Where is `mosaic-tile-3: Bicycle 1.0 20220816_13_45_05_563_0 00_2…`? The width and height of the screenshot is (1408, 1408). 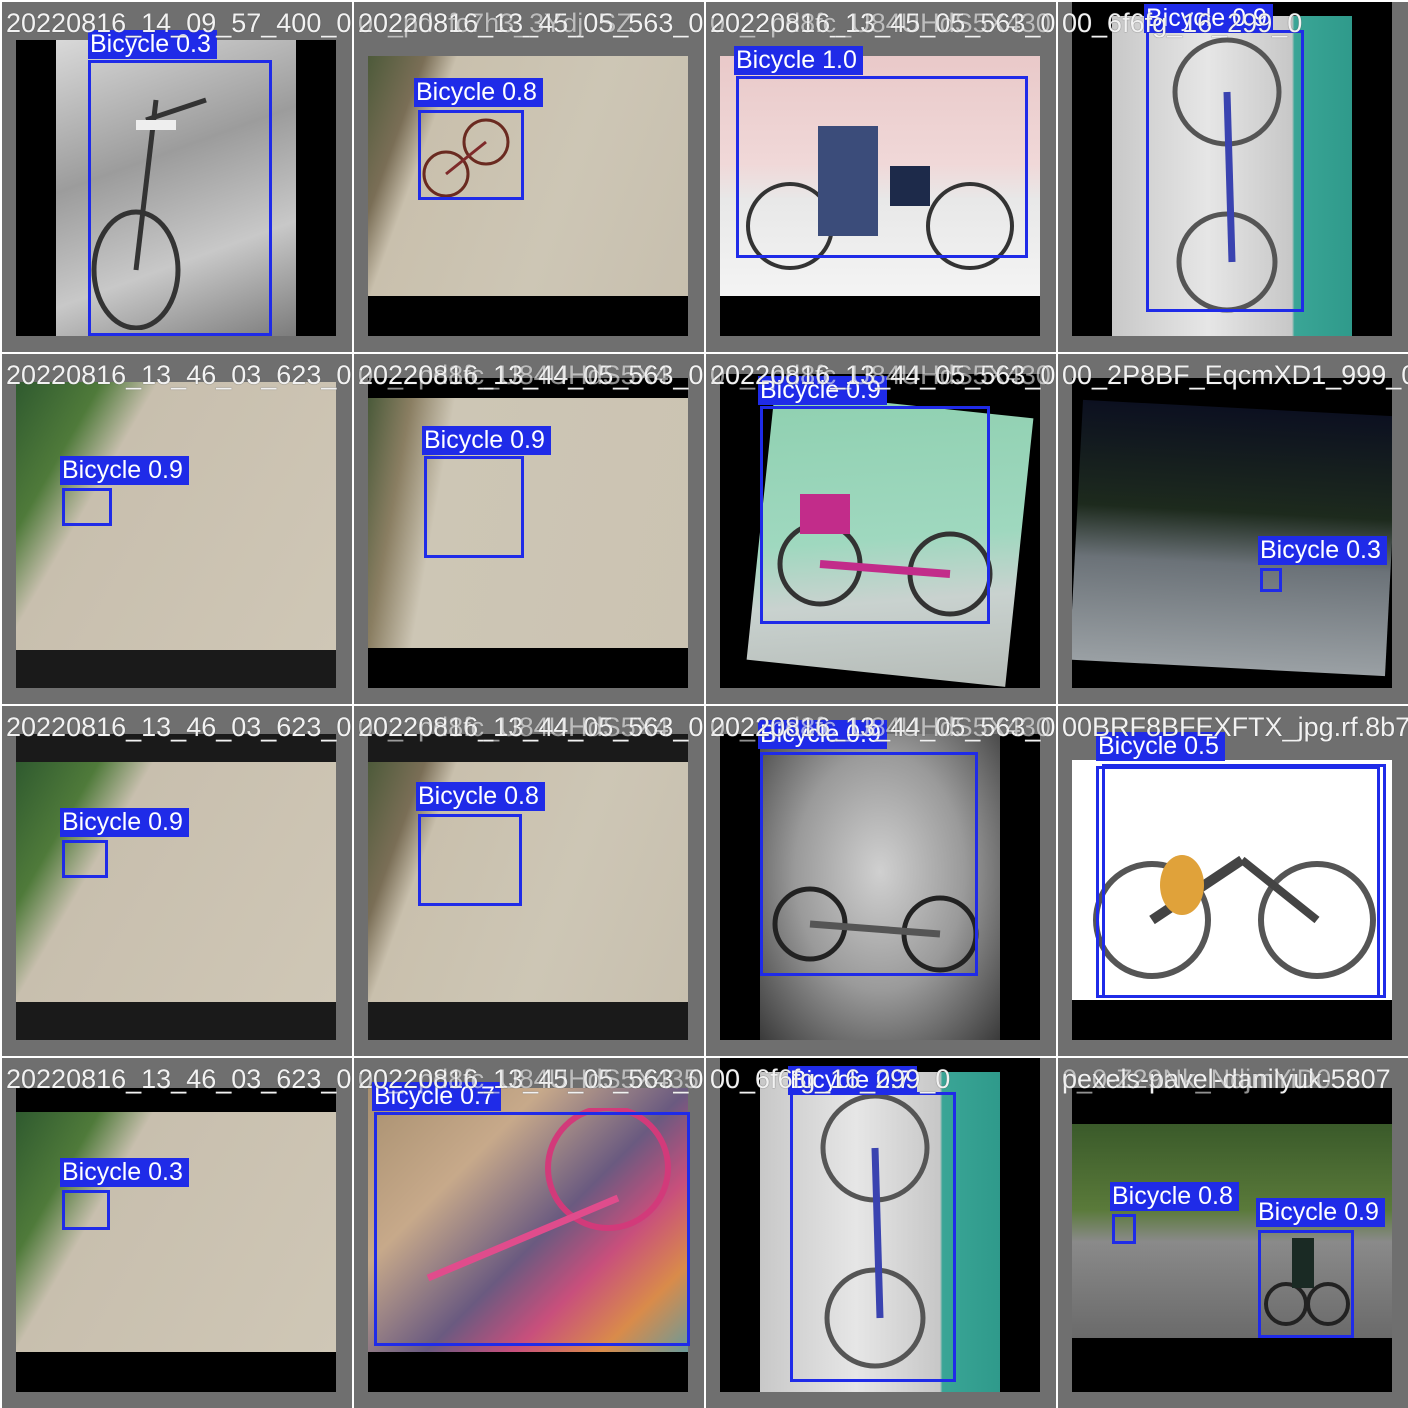 mosaic-tile-3: Bicycle 1.0 20220816_13_45_05_563_0 00_2… is located at coordinates (880, 176).